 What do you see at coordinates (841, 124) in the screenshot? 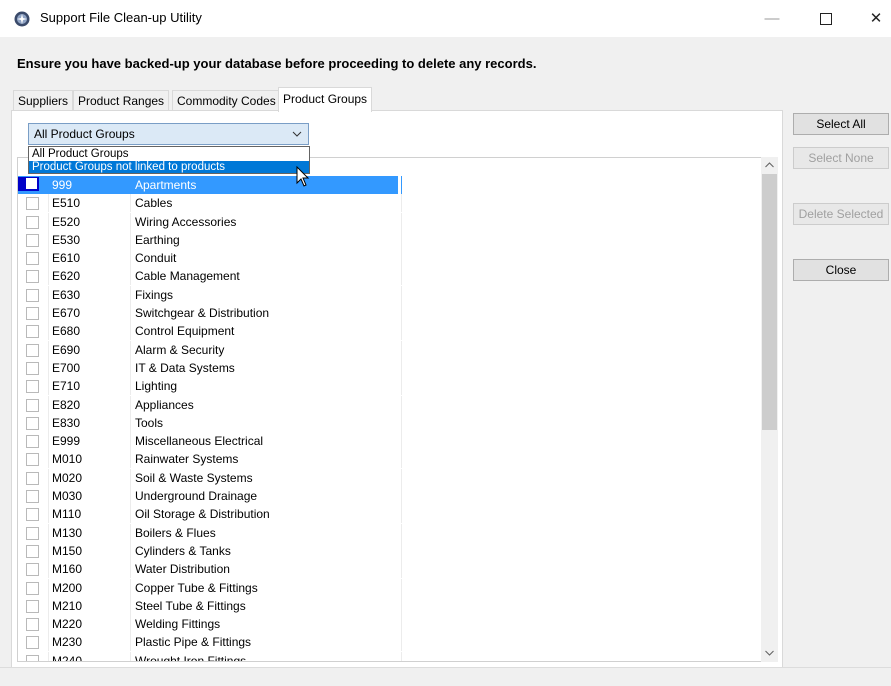
I see `select-all-button: Select All` at bounding box center [841, 124].